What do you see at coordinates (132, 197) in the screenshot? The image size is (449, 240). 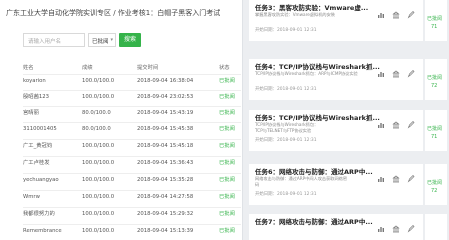 I see `table-row: Wmrw 100.0/100.0 2018-09-04 14:27:58 已批阅` at bounding box center [132, 197].